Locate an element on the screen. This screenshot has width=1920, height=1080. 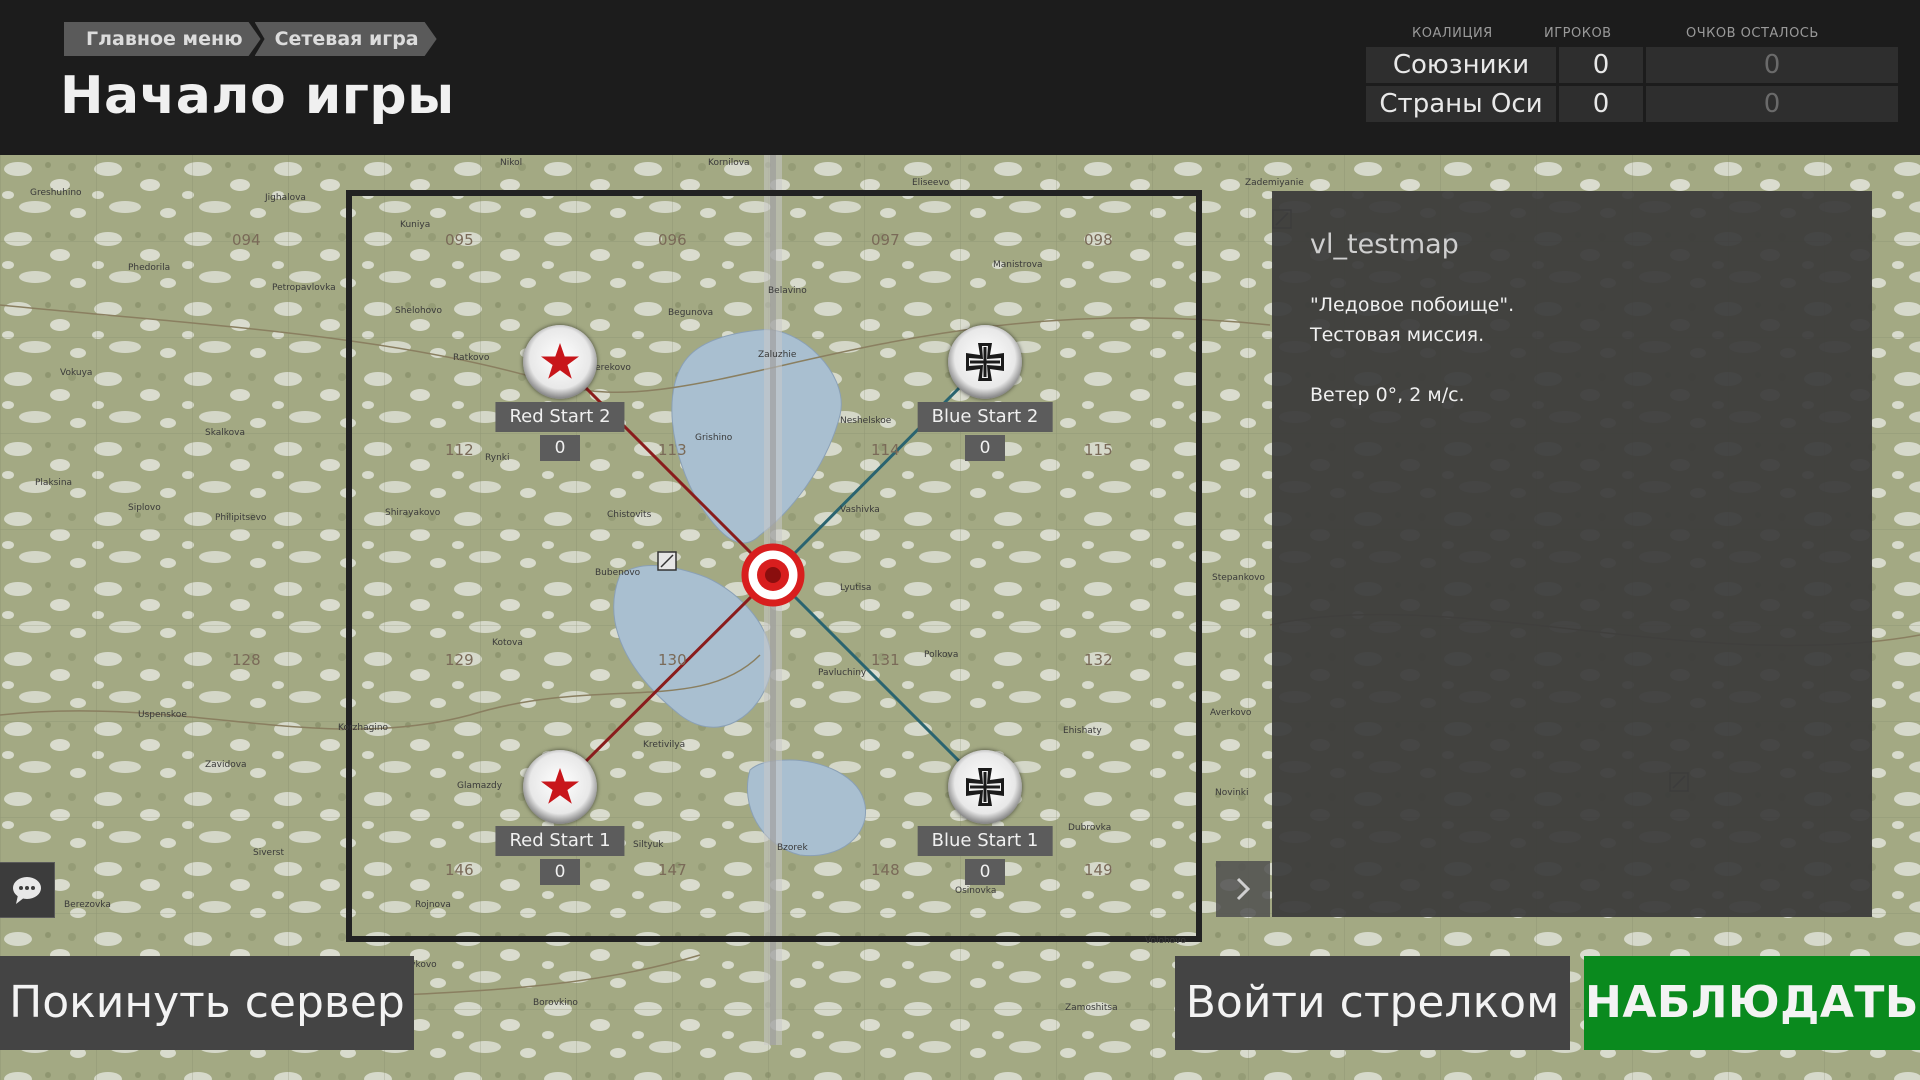
place-name-label: Glamazdy is located at coordinates (480, 786).